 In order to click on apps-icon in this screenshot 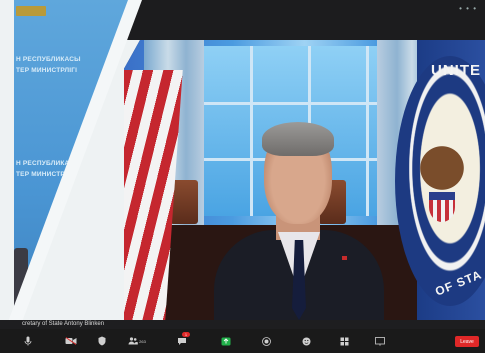, I will do `click(344, 341)`.